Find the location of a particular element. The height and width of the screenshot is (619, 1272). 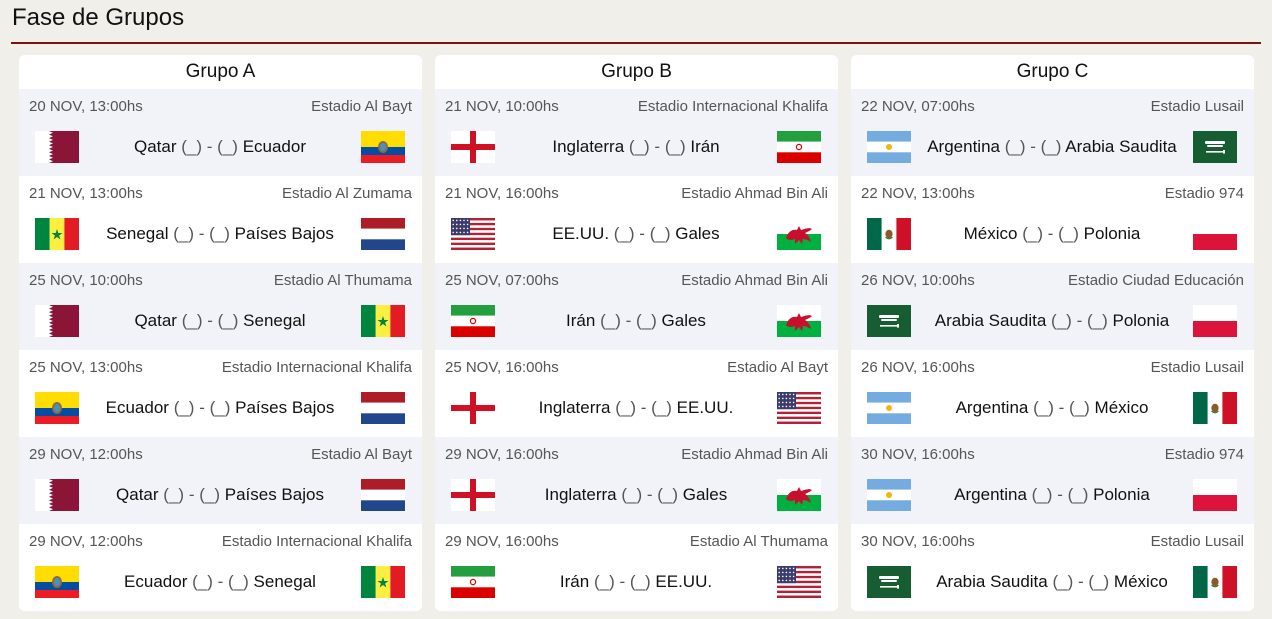

away-team: México is located at coordinates (1140, 581).